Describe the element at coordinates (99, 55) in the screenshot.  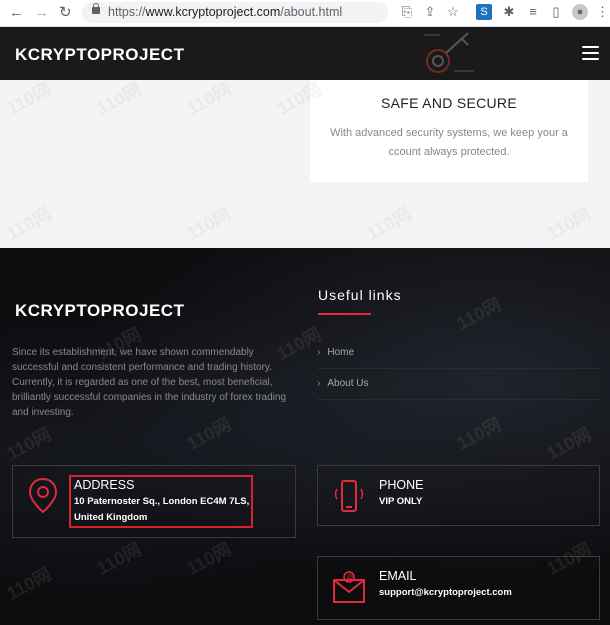
I see `site-logo: KCRYPTOPROJECT` at that location.